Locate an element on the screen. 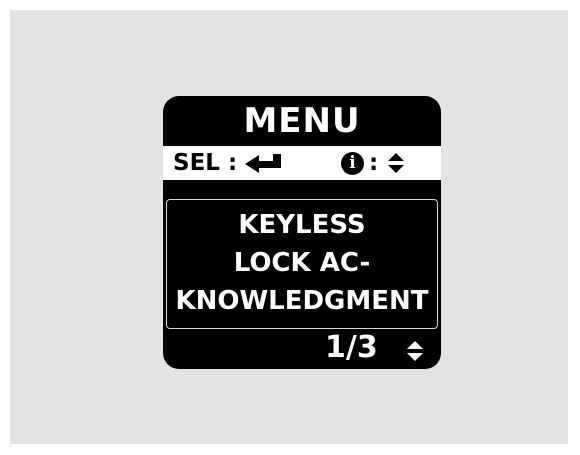  menu-title: MENU is located at coordinates (302, 121).